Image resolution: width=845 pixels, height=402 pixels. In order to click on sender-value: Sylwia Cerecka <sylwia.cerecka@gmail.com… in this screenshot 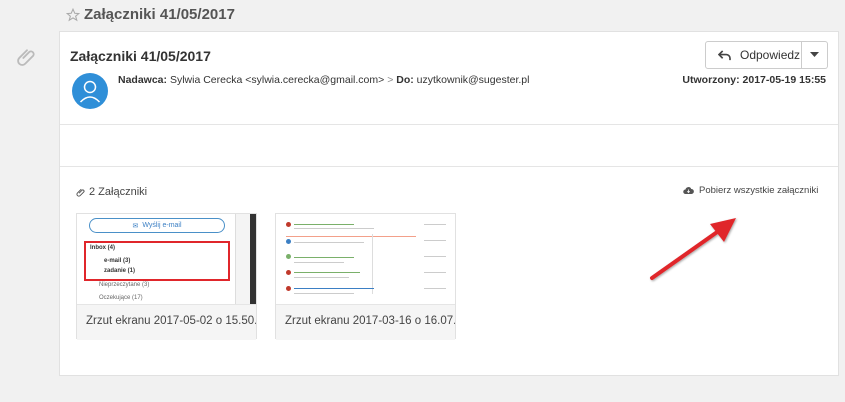, I will do `click(277, 80)`.